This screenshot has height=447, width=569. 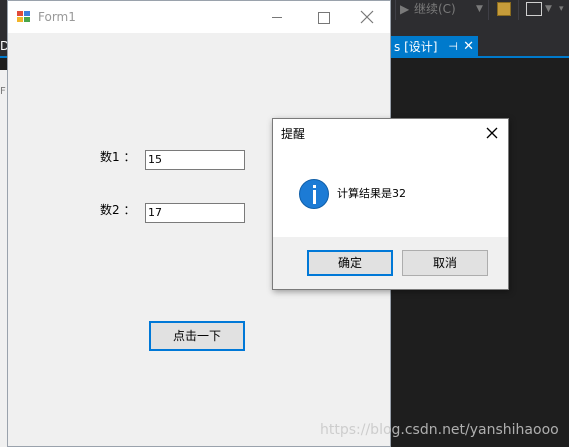 What do you see at coordinates (350, 263) in the screenshot?
I see `ok-button: 确定` at bounding box center [350, 263].